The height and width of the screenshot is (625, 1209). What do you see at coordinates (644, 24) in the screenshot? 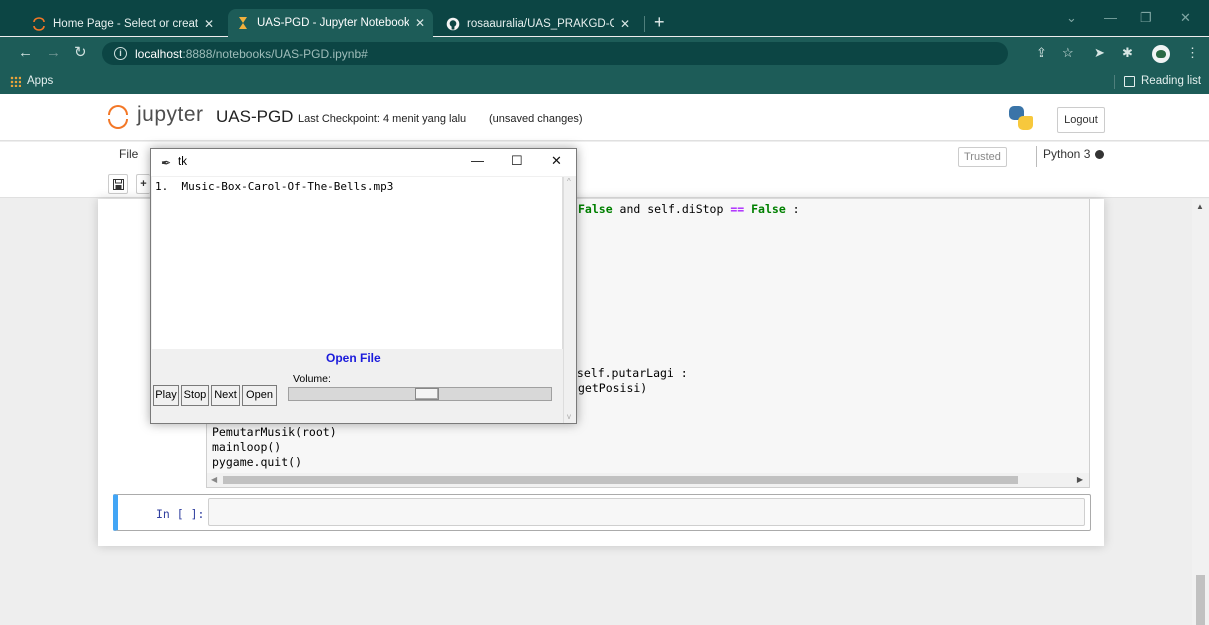
I see `tab-separator` at bounding box center [644, 24].